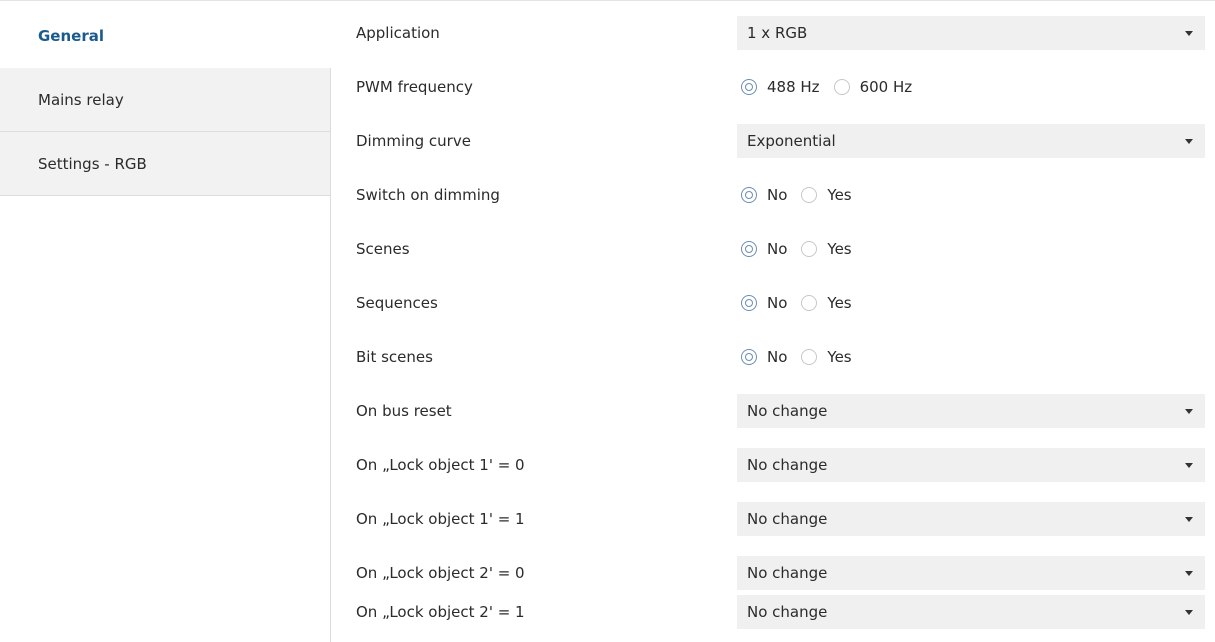  Describe the element at coordinates (404, 411) in the screenshot. I see `param-label: On bus reset` at that location.